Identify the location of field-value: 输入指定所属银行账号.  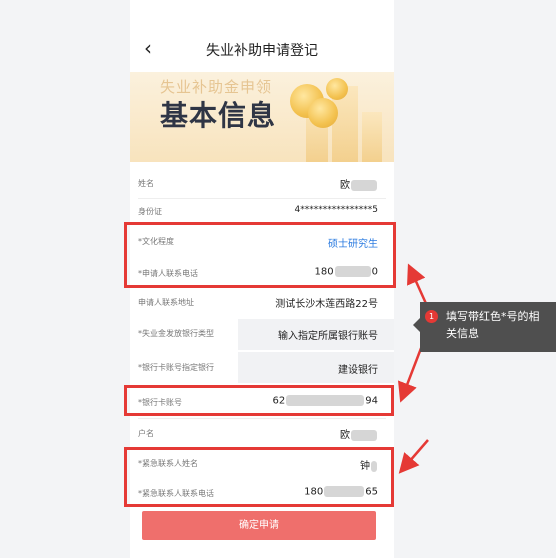
(328, 334).